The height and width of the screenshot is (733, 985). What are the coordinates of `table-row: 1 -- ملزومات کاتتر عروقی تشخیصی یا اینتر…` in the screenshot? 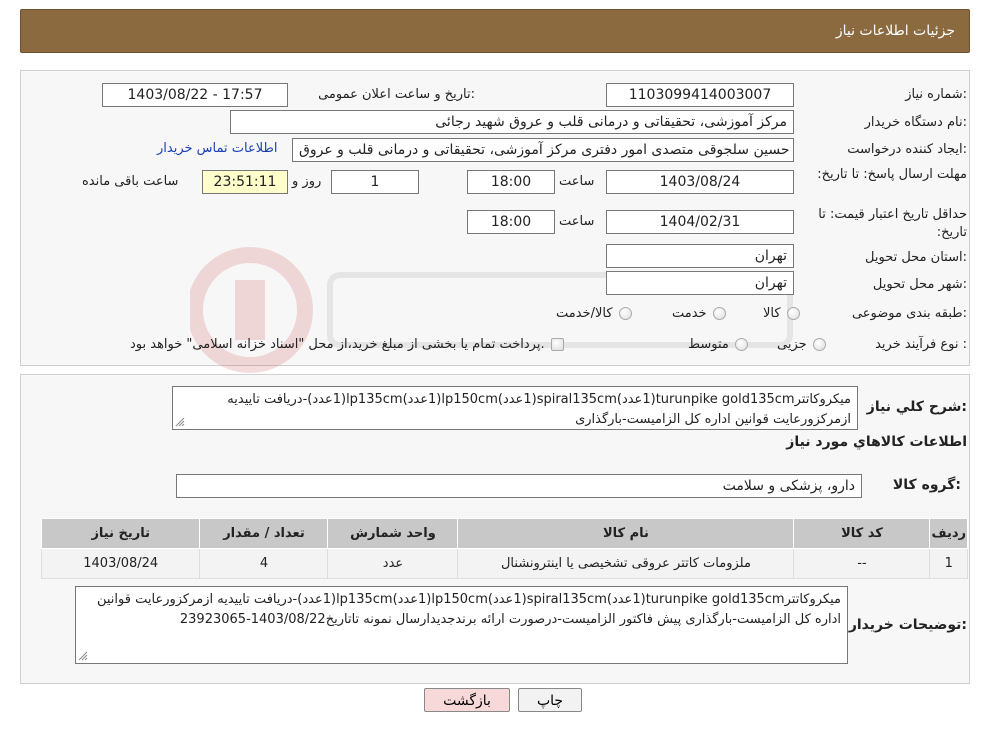 It's located at (504, 563).